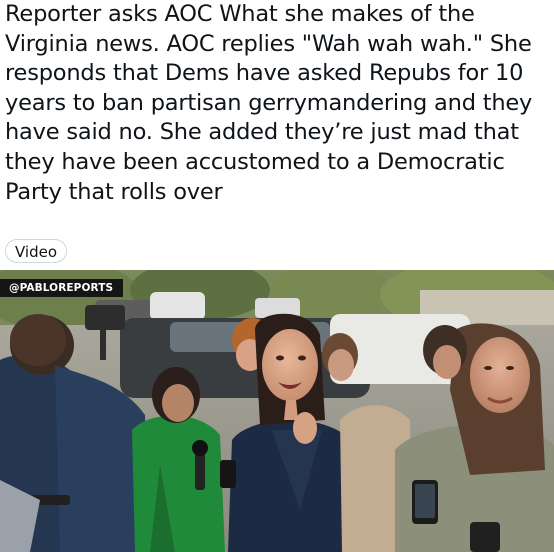 This screenshot has width=554, height=552. Describe the element at coordinates (36, 251) in the screenshot. I see `media-type-badge: Video` at that location.